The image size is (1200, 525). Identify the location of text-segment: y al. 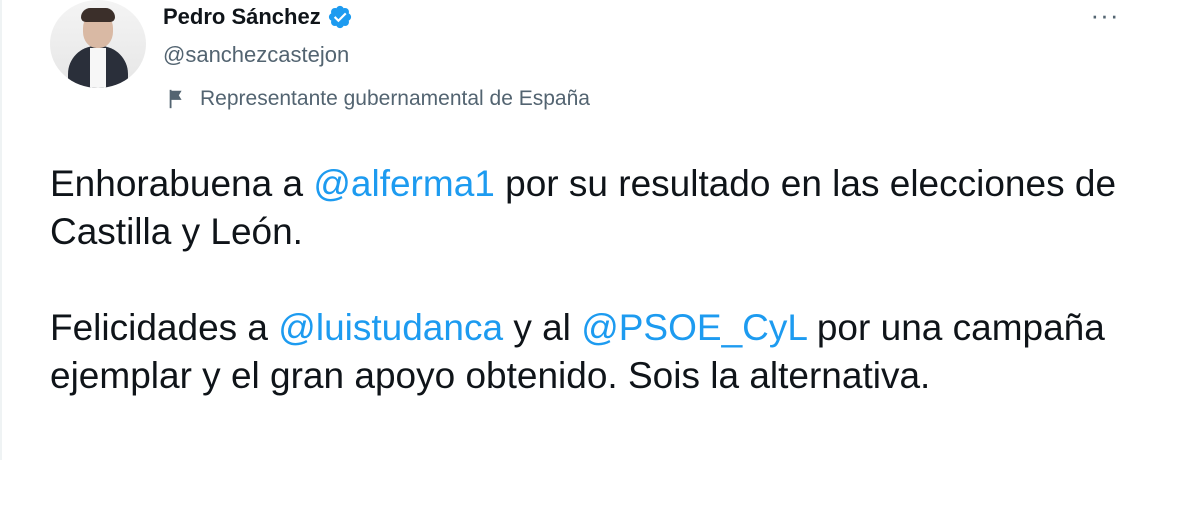
(542, 327).